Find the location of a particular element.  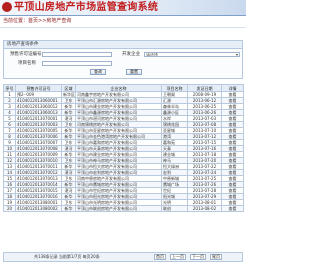

col-index: 序号 is located at coordinates (9, 88).